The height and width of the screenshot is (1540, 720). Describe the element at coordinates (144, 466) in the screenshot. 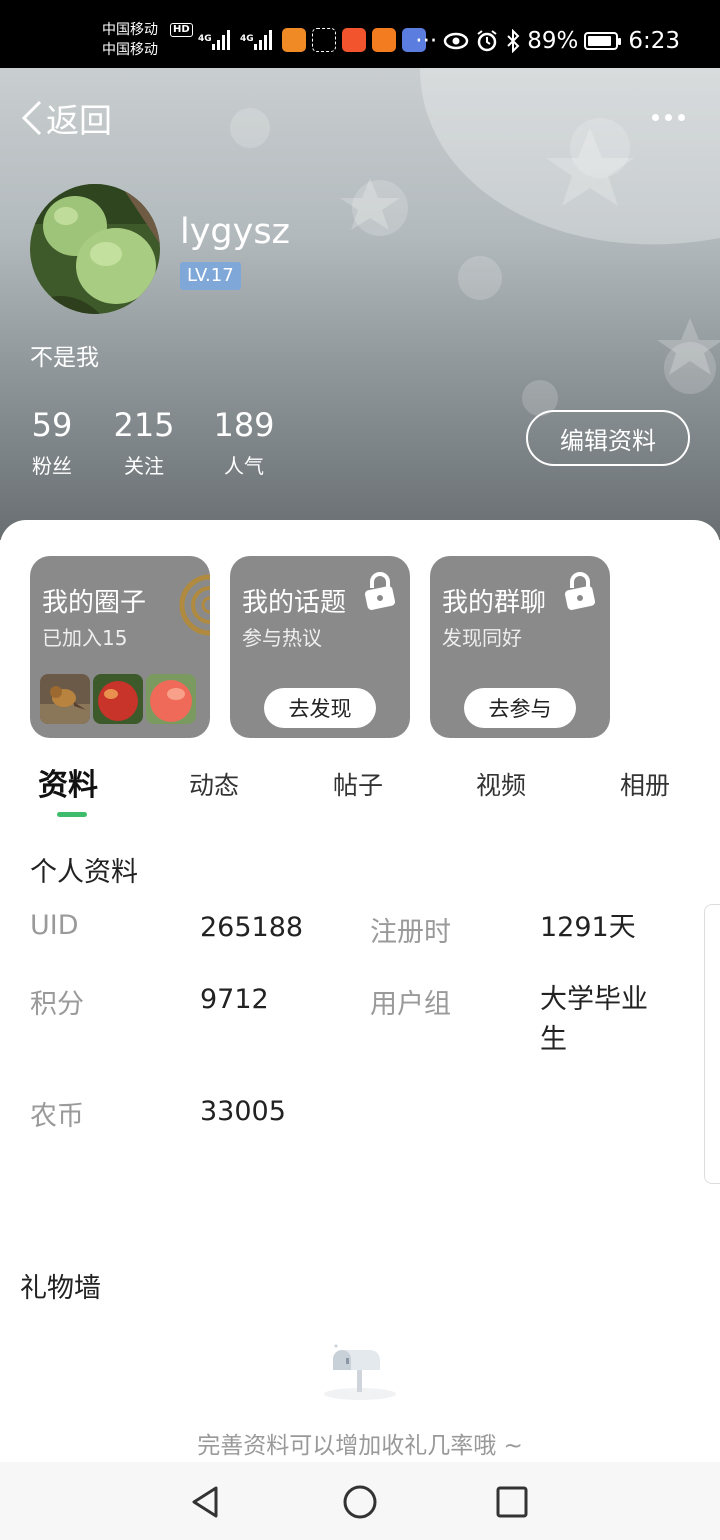

I see `stat-label: 关注` at that location.